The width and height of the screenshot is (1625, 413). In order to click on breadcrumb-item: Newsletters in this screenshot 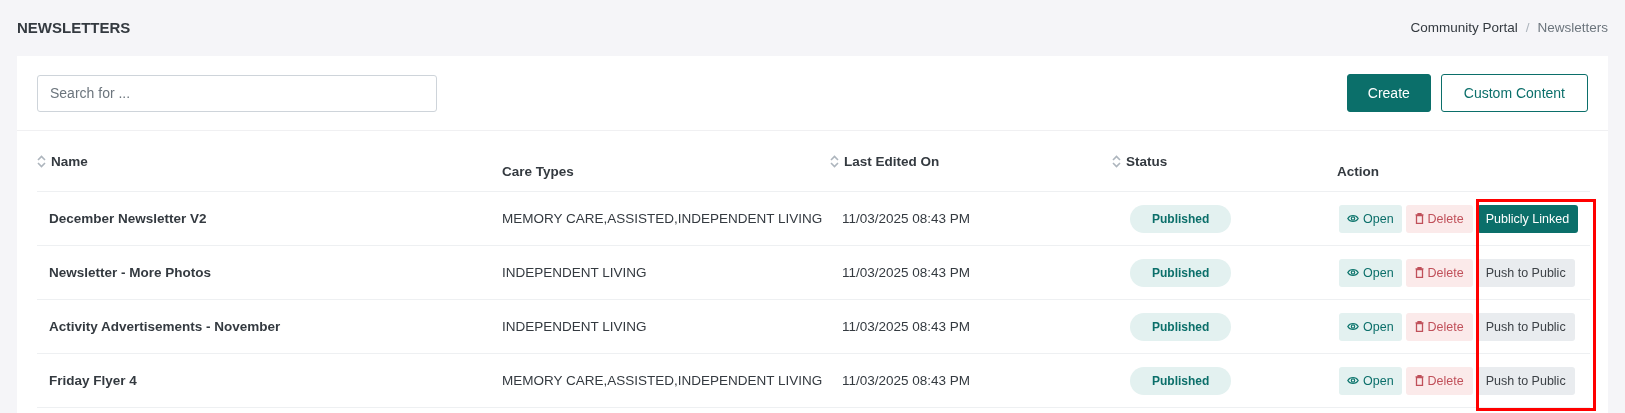, I will do `click(1572, 27)`.